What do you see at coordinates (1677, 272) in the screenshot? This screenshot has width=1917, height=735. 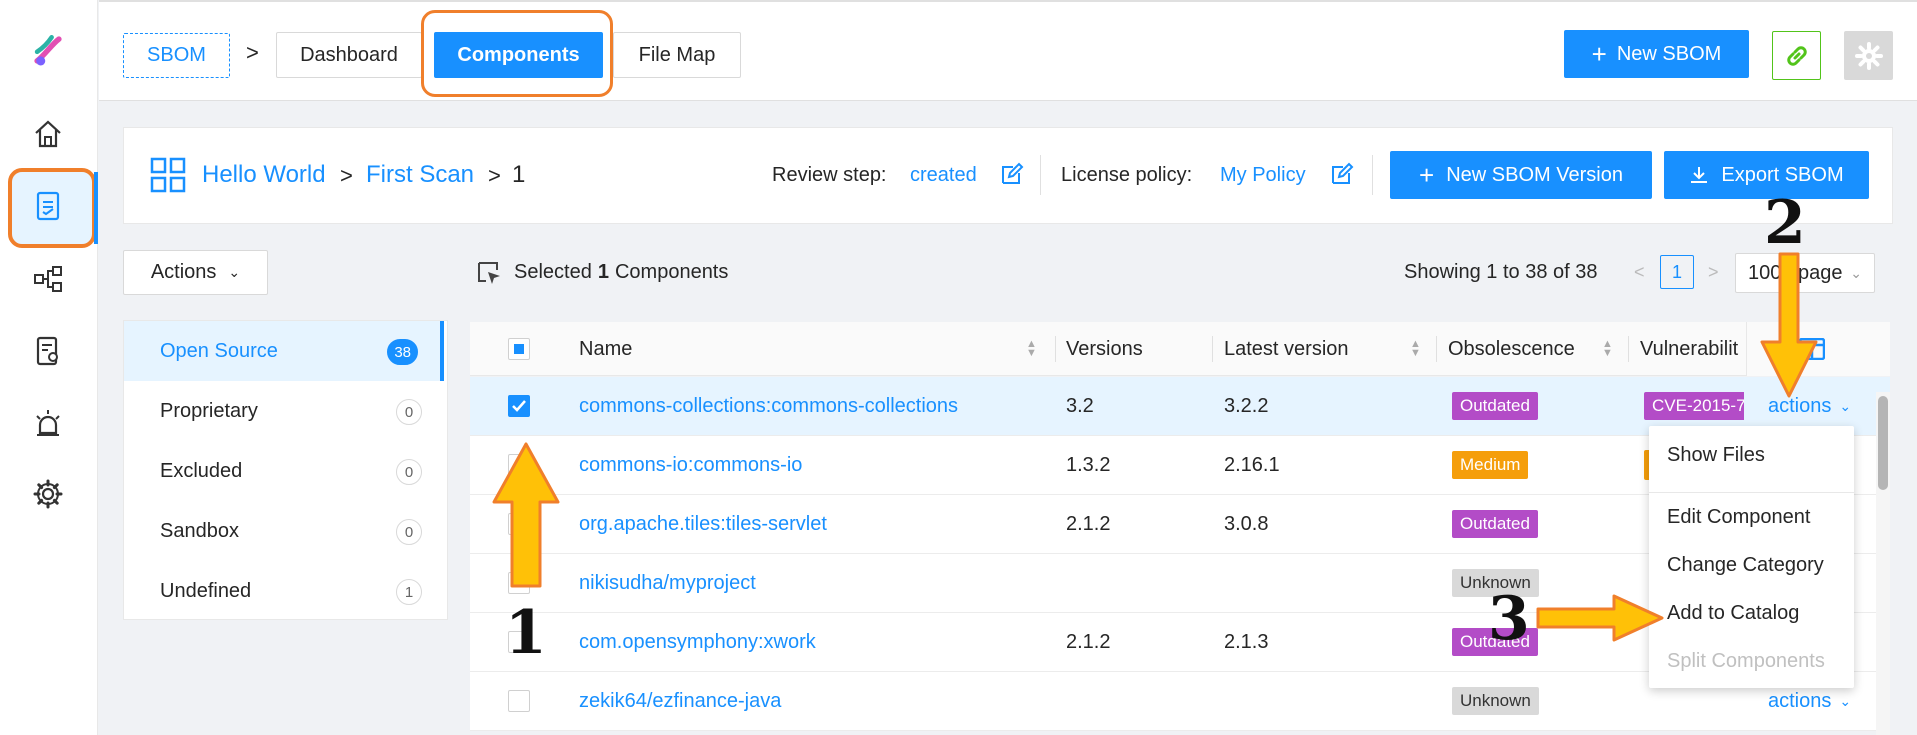 I see `page-1-button: 1` at bounding box center [1677, 272].